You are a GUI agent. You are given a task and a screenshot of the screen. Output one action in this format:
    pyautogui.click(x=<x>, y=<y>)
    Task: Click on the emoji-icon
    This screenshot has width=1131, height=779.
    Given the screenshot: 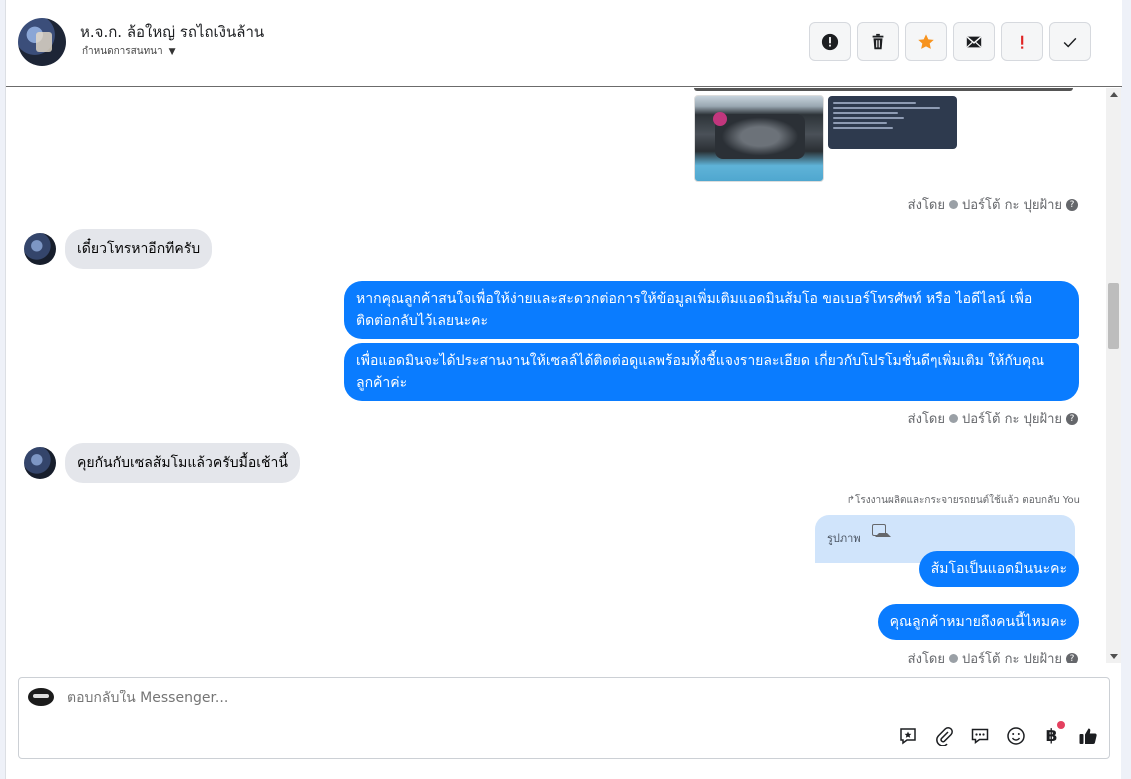 What is the action you would take?
    pyautogui.click(x=1015, y=735)
    